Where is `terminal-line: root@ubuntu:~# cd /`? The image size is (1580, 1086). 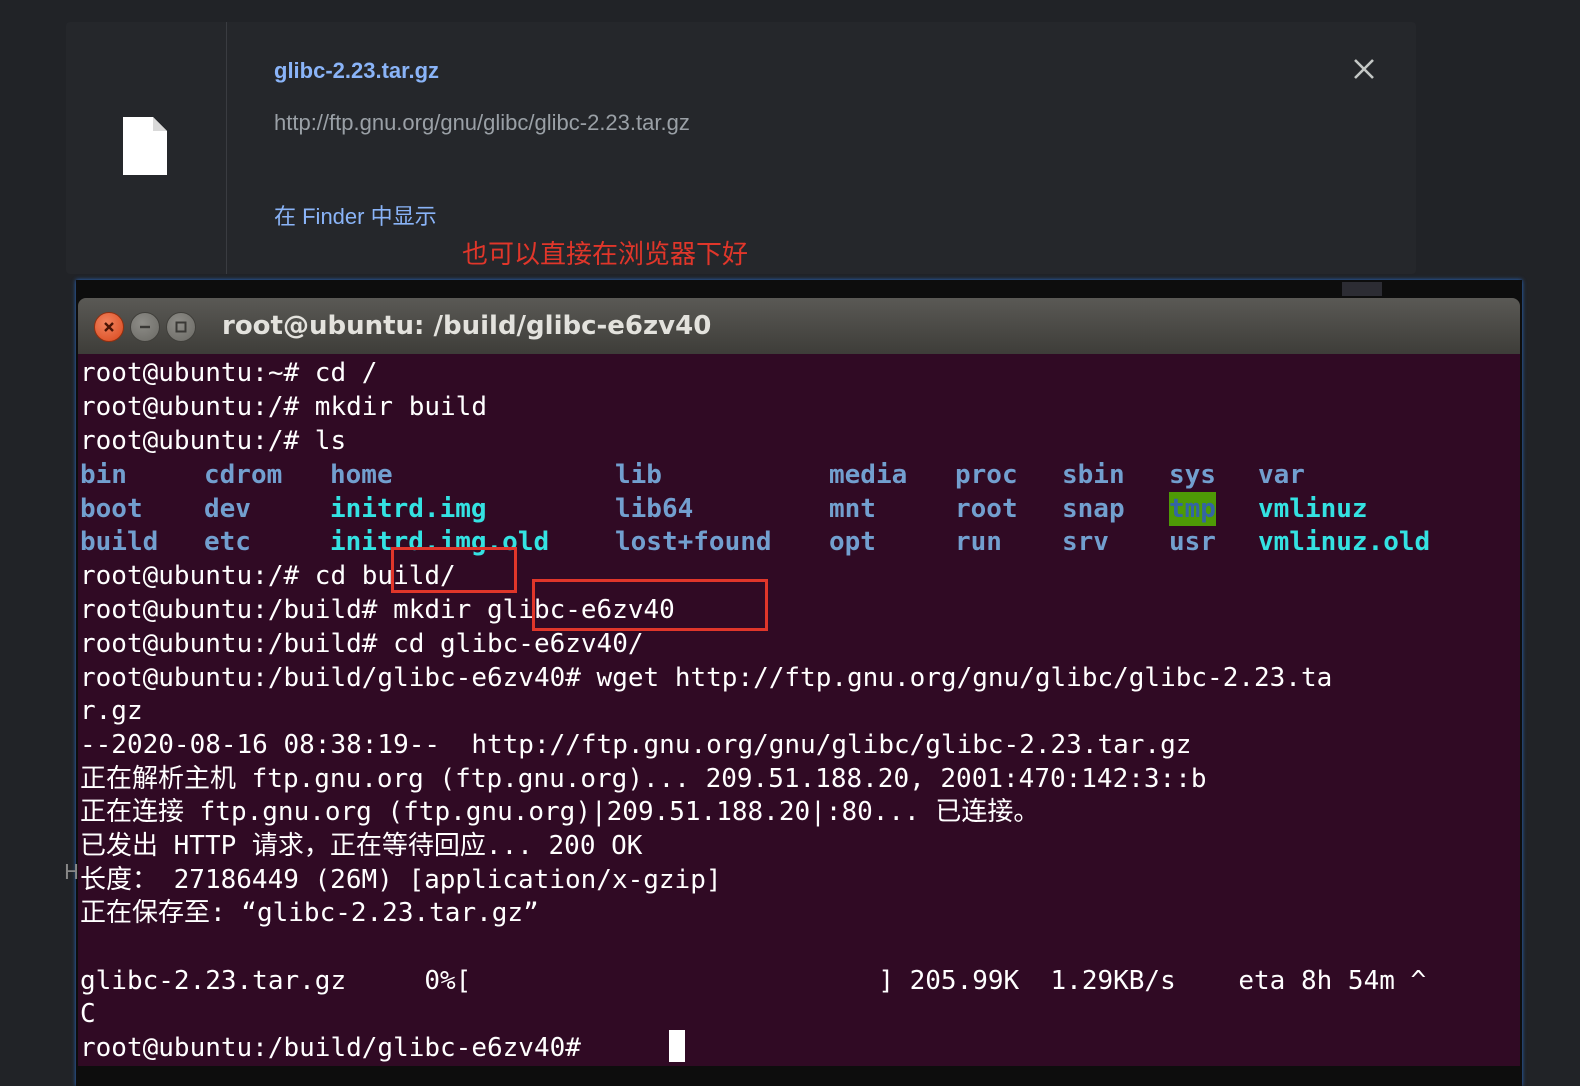 terminal-line: root@ubuntu:~# cd / is located at coordinates (229, 373).